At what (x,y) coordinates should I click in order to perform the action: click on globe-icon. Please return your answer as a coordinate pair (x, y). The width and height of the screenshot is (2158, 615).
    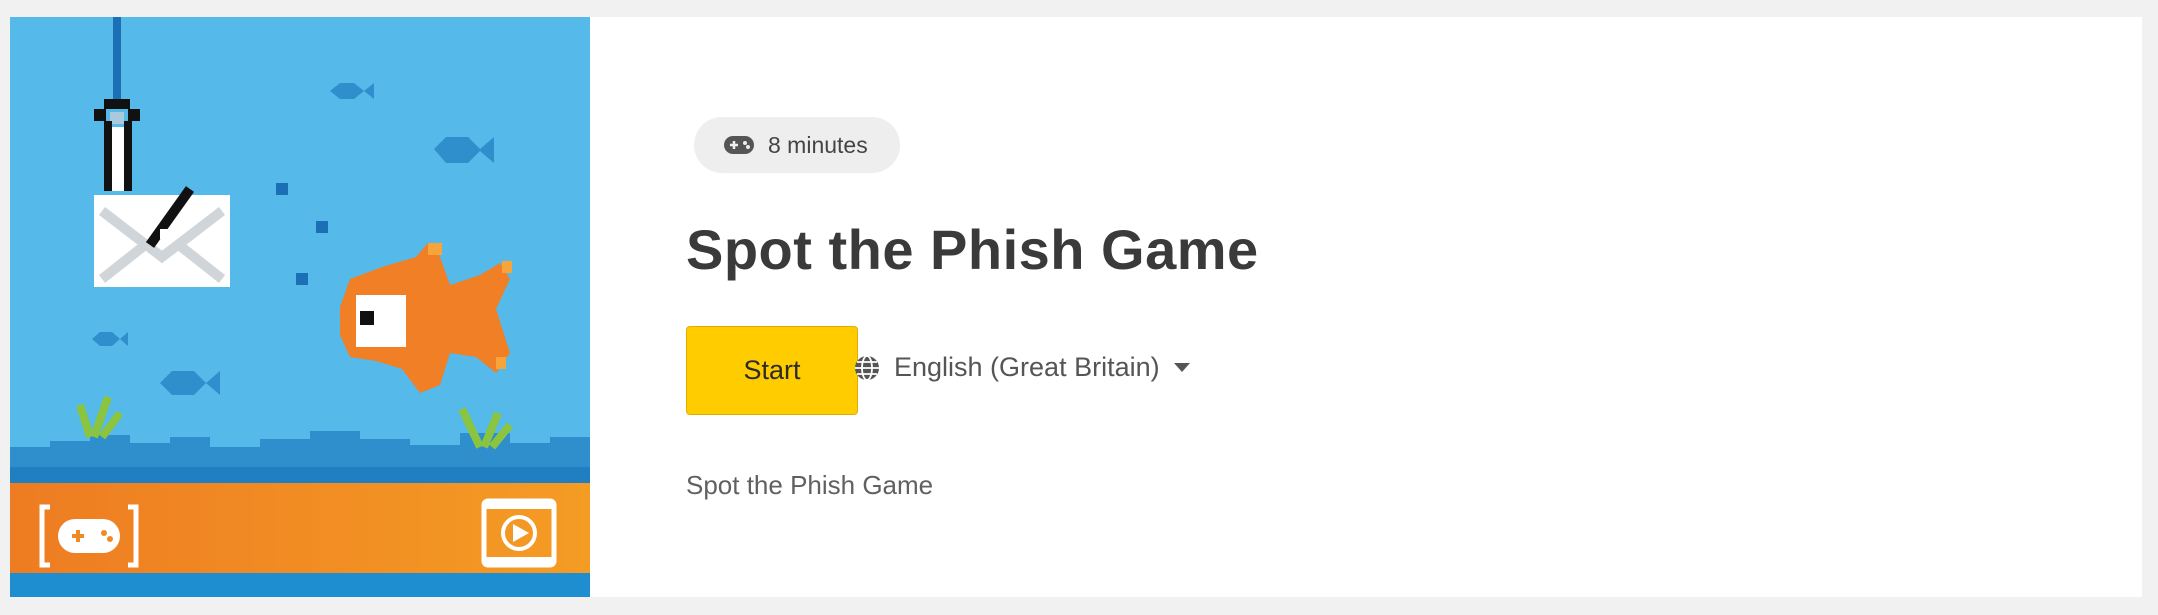
    Looking at the image, I should click on (867, 367).